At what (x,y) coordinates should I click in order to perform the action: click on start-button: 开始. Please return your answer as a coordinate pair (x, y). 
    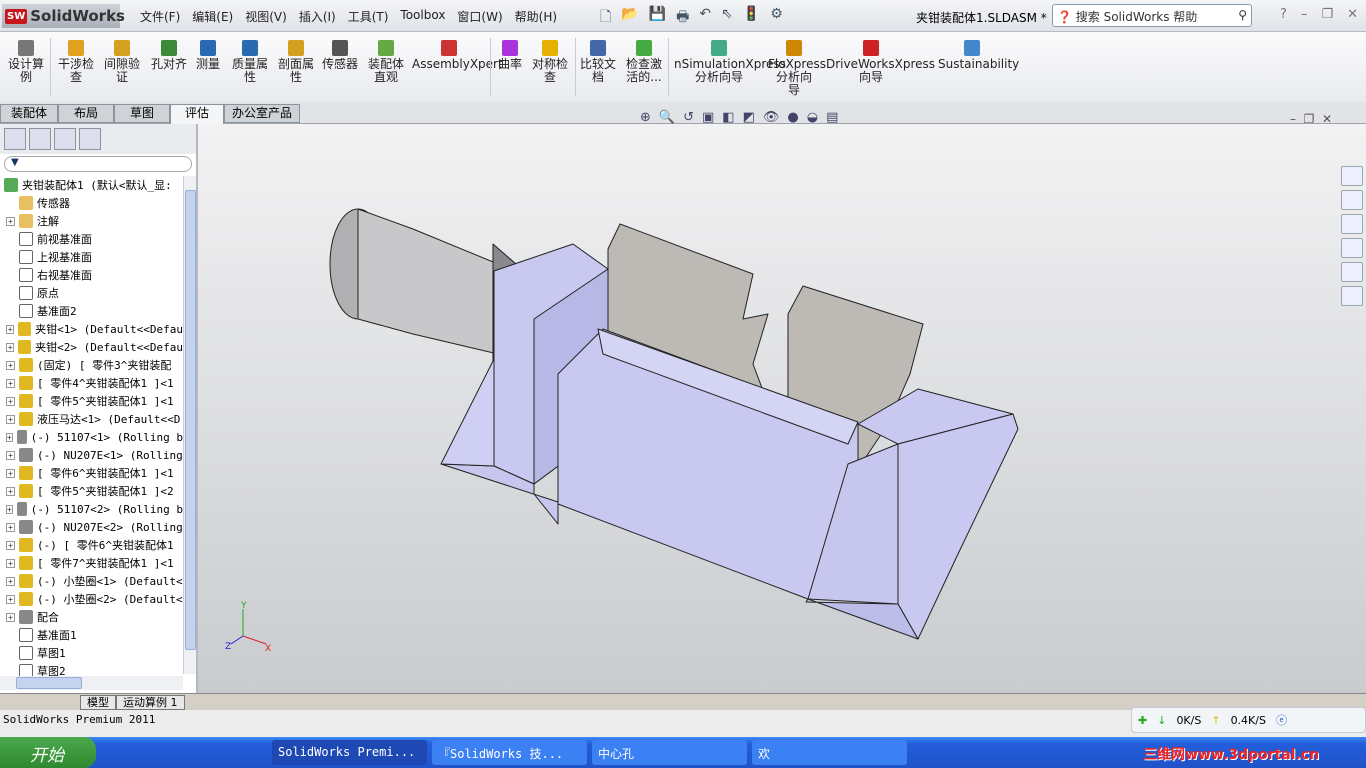
    Looking at the image, I should click on (48, 752).